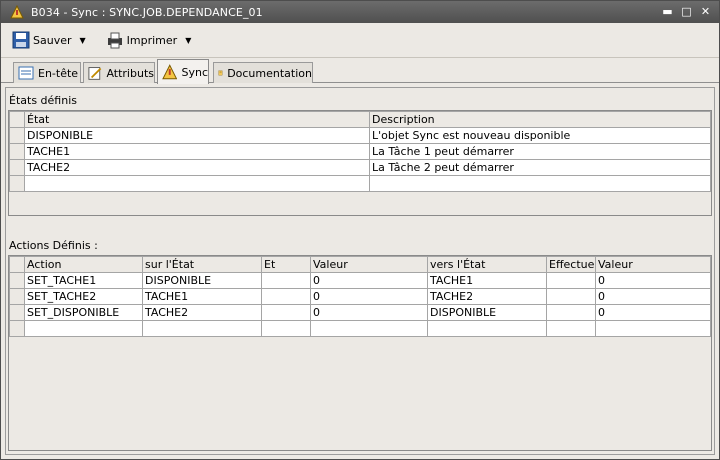 The image size is (720, 460). What do you see at coordinates (487, 264) in the screenshot?
I see `column-header: vers l'État` at bounding box center [487, 264].